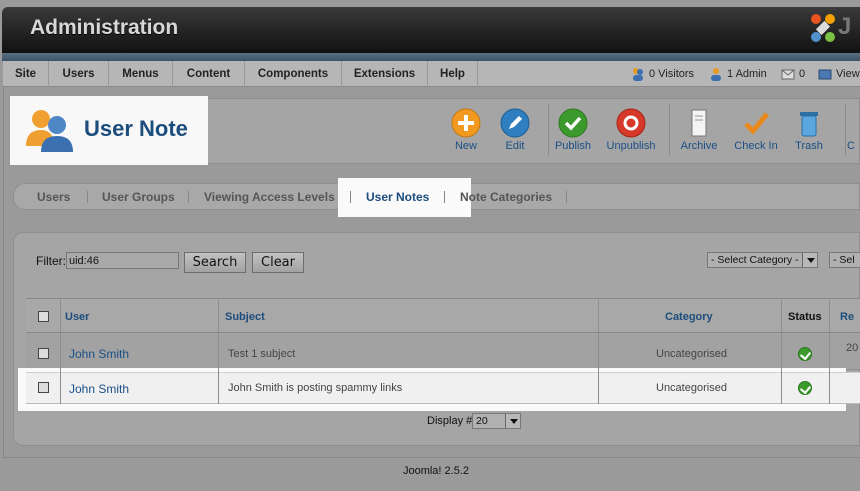  Describe the element at coordinates (26, 74) in the screenshot. I see `menu-site: Site` at that location.